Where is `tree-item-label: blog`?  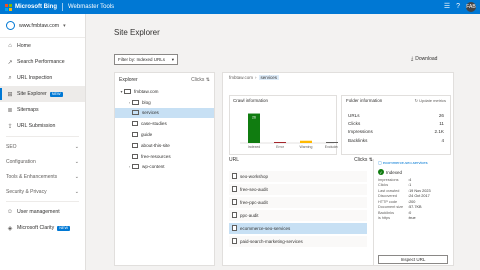 tree-item-label: blog is located at coordinates (146, 102).